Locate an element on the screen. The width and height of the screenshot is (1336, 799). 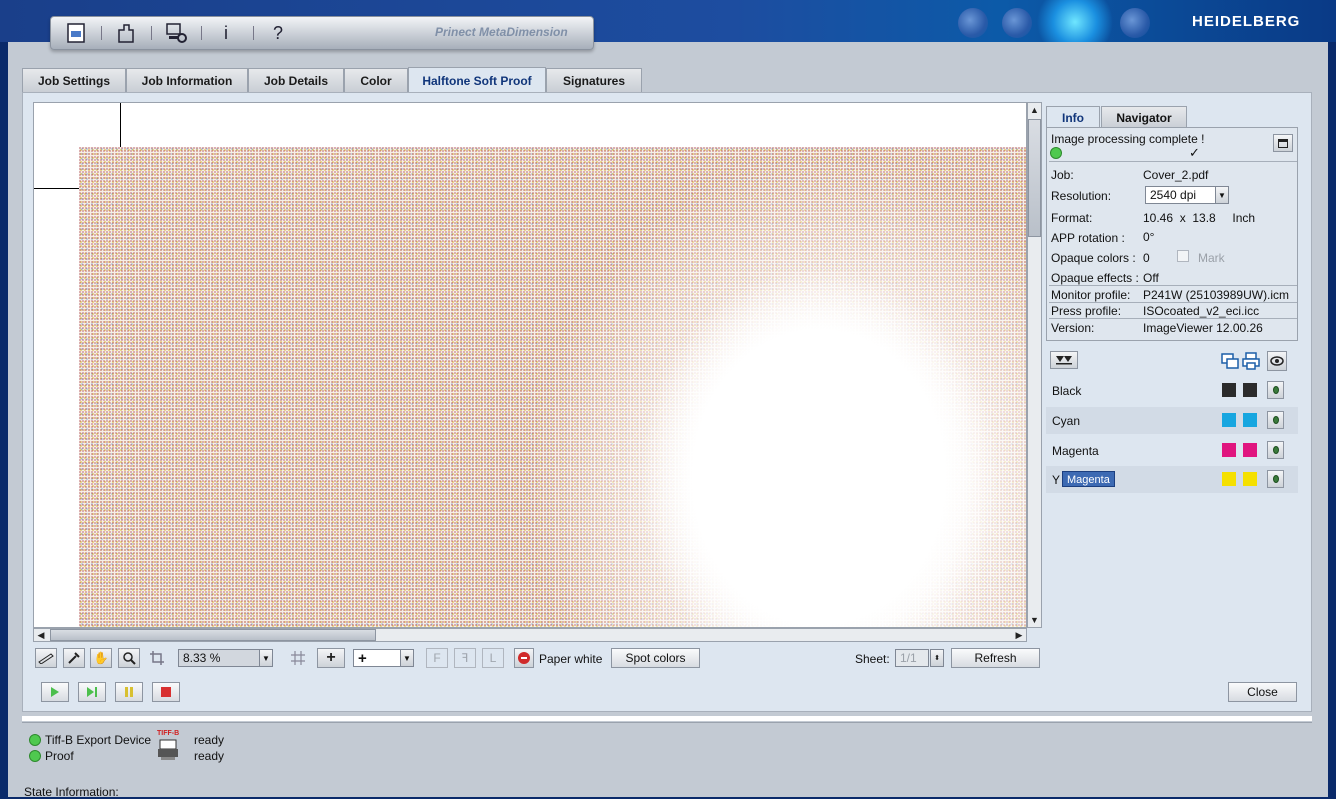
grid-icon is located at coordinates (298, 658).